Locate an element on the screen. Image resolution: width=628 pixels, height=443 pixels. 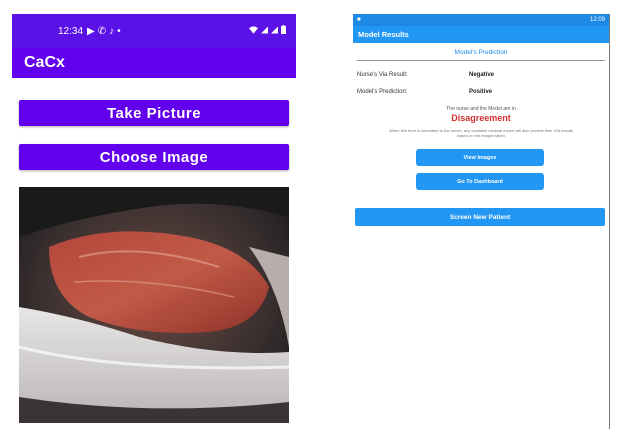
app-bar: CaCx is located at coordinates (154, 63).